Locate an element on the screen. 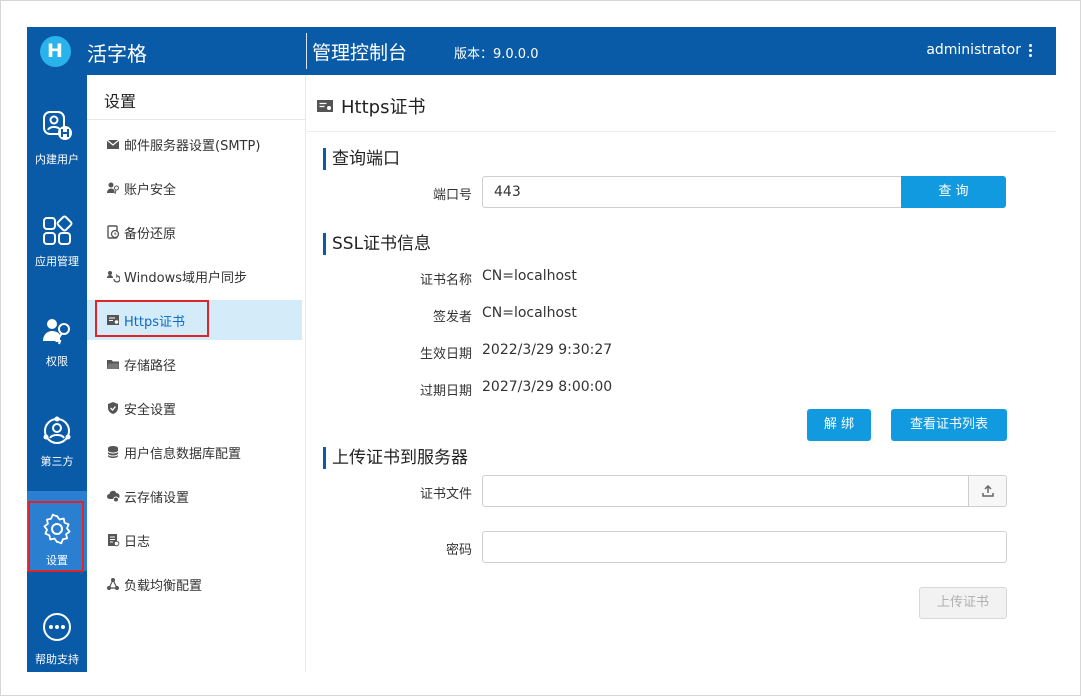 This screenshot has width=1081, height=696. upload-icon is located at coordinates (988, 490).